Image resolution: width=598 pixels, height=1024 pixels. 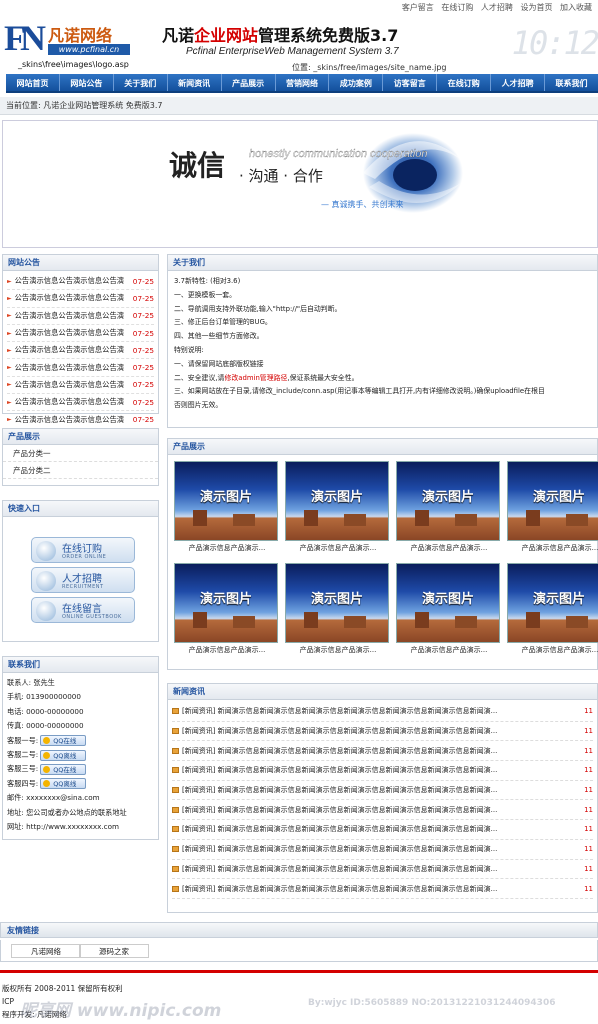 I want to click on top-link-favorite: 加入收藏, so click(x=576, y=7).